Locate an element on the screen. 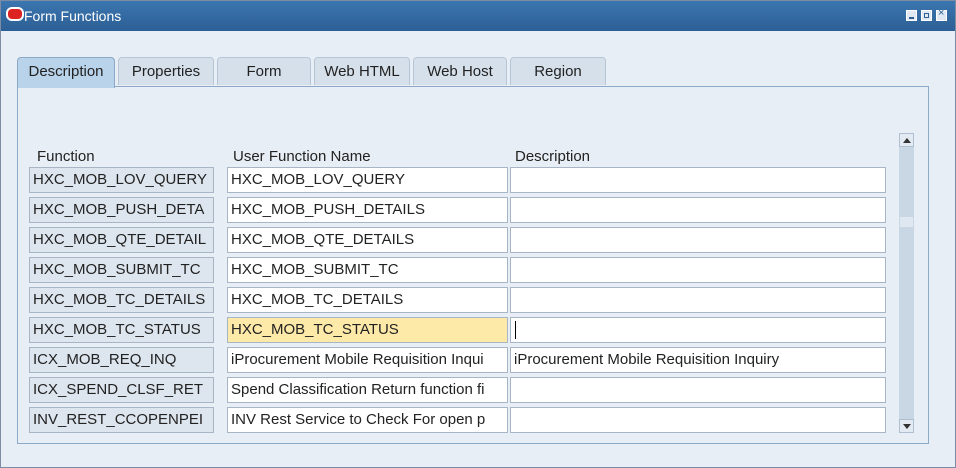  vertical-scrollbar is located at coordinates (906, 283).